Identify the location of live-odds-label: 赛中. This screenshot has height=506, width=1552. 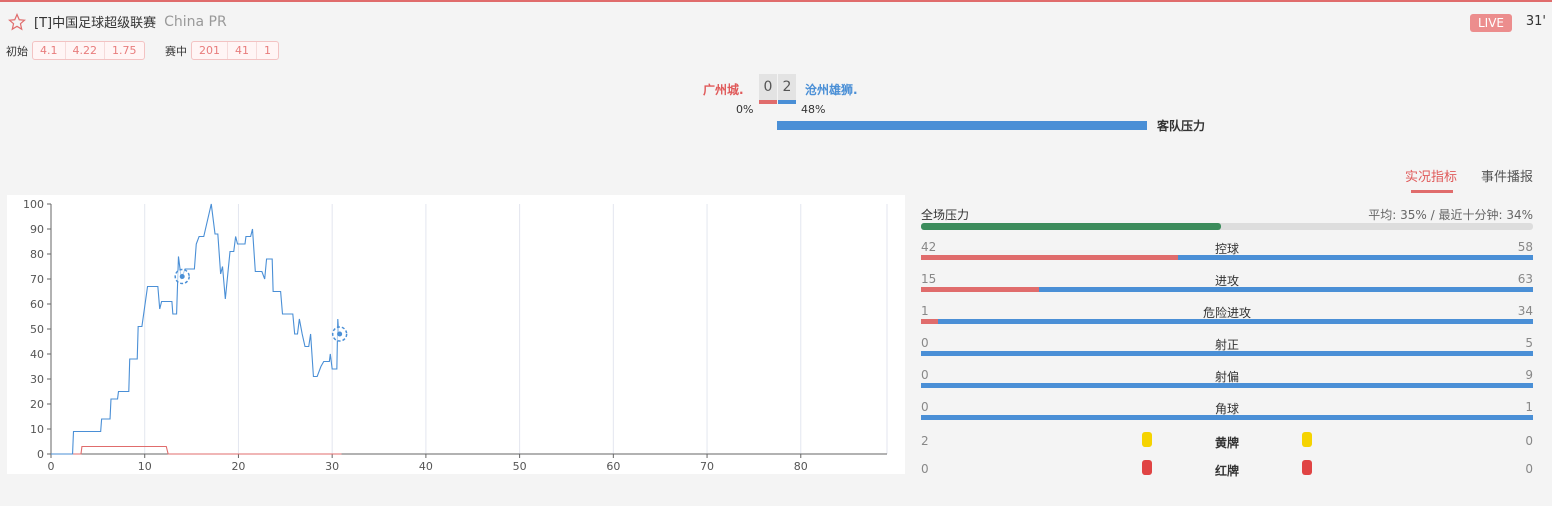
(176, 51).